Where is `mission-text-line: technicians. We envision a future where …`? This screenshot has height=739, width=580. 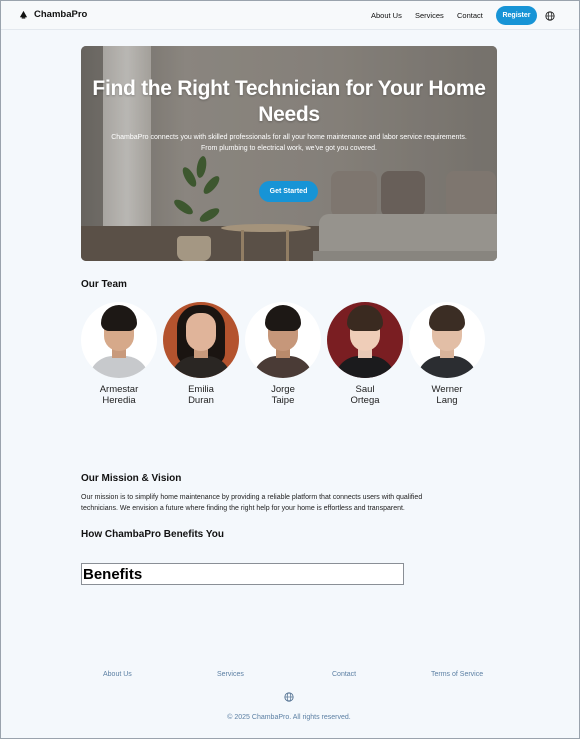 mission-text-line: technicians. We envision a future where … is located at coordinates (243, 508).